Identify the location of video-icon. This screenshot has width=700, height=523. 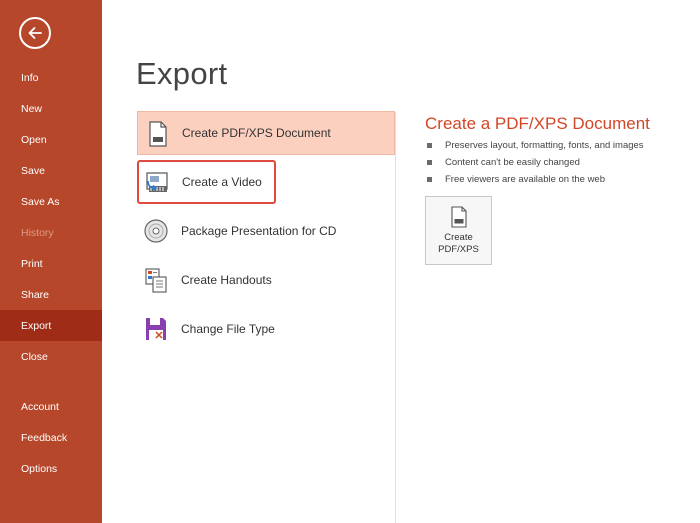
(157, 182).